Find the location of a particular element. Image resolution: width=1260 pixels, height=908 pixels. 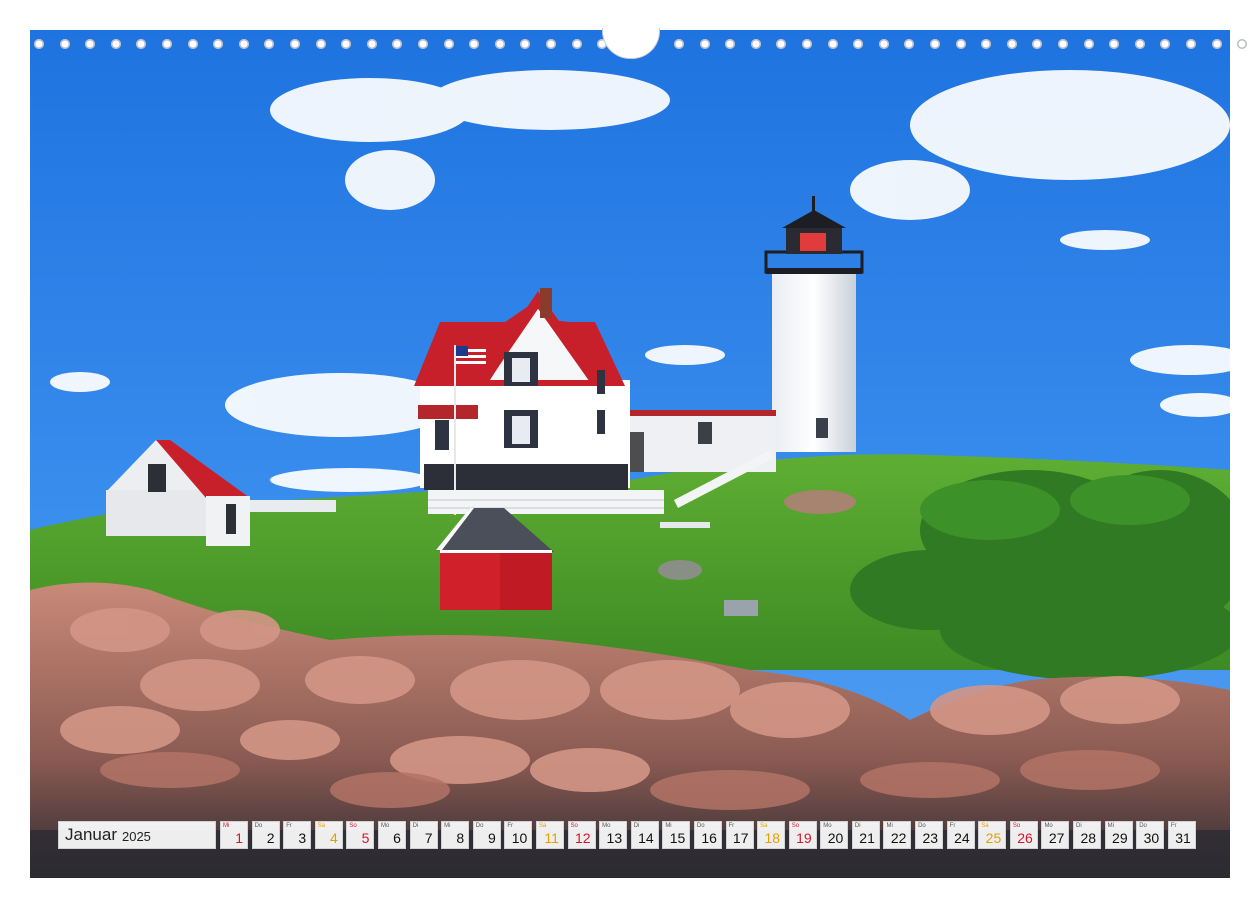

day-number: 1 is located at coordinates (239, 838).